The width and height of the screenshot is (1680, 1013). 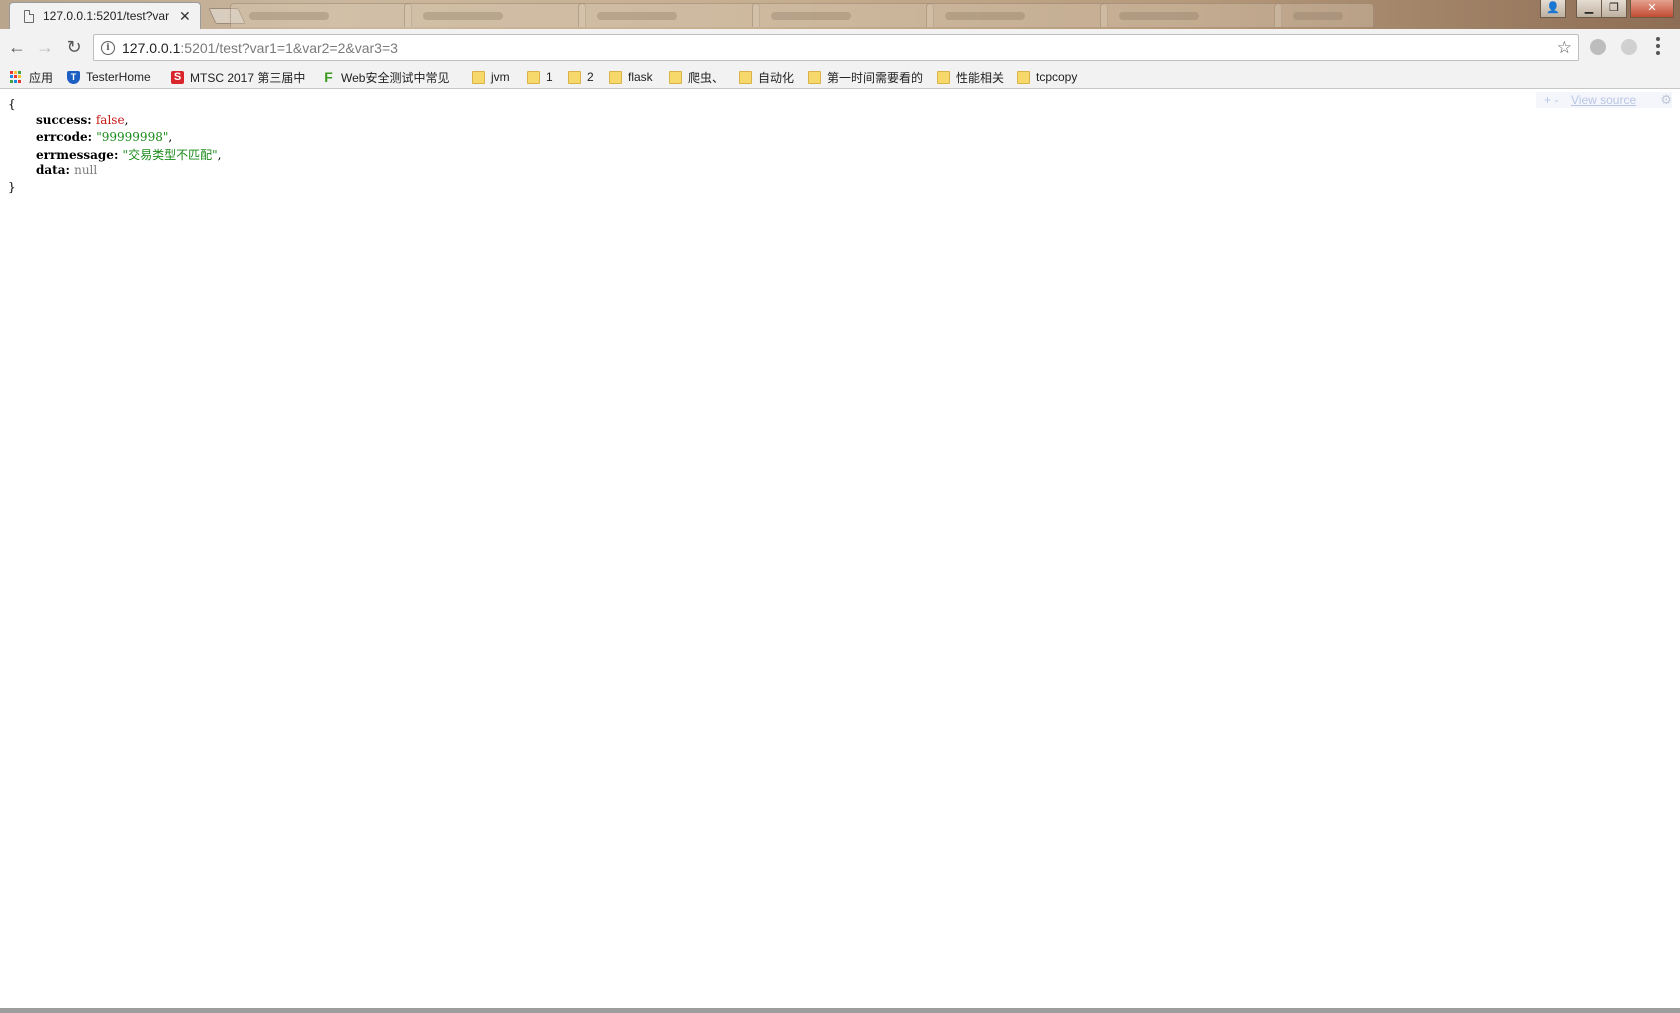 I want to click on restore-button: ❐, so click(x=1614, y=9).